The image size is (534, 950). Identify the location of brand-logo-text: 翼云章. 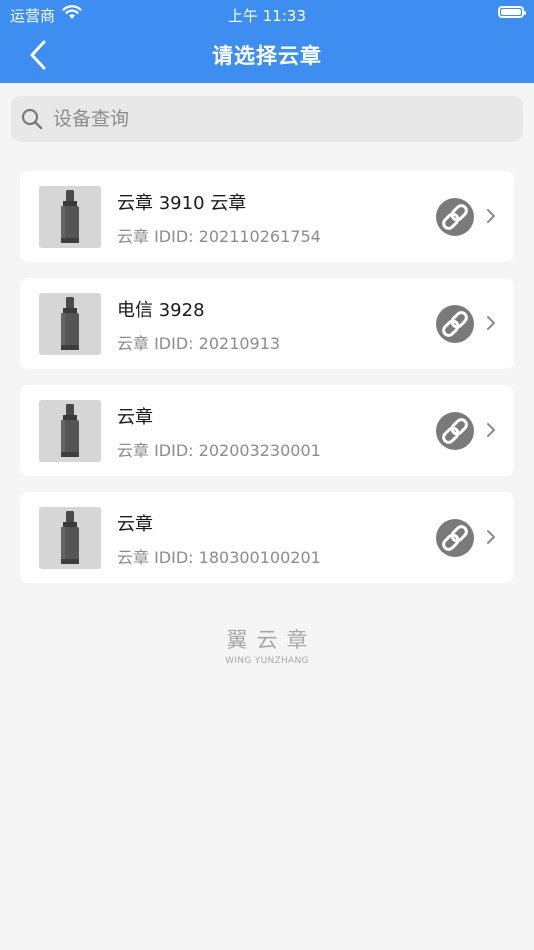
(271, 640).